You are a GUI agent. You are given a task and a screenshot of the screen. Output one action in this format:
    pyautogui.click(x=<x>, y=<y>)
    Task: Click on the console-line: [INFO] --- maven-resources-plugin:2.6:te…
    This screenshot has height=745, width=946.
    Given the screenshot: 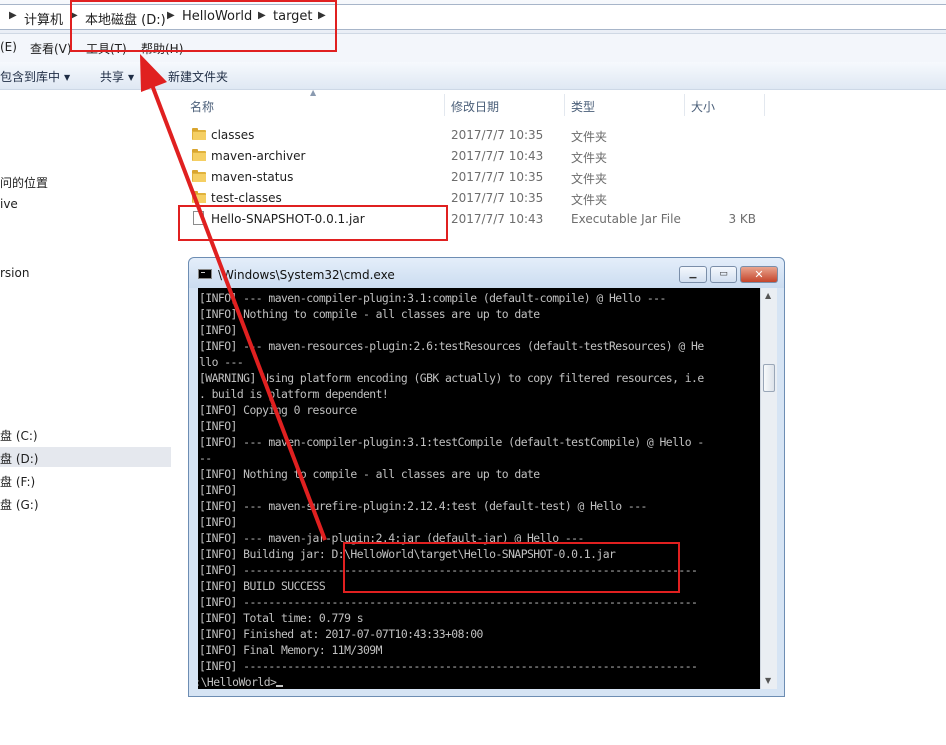 What is the action you would take?
    pyautogui.click(x=451, y=346)
    